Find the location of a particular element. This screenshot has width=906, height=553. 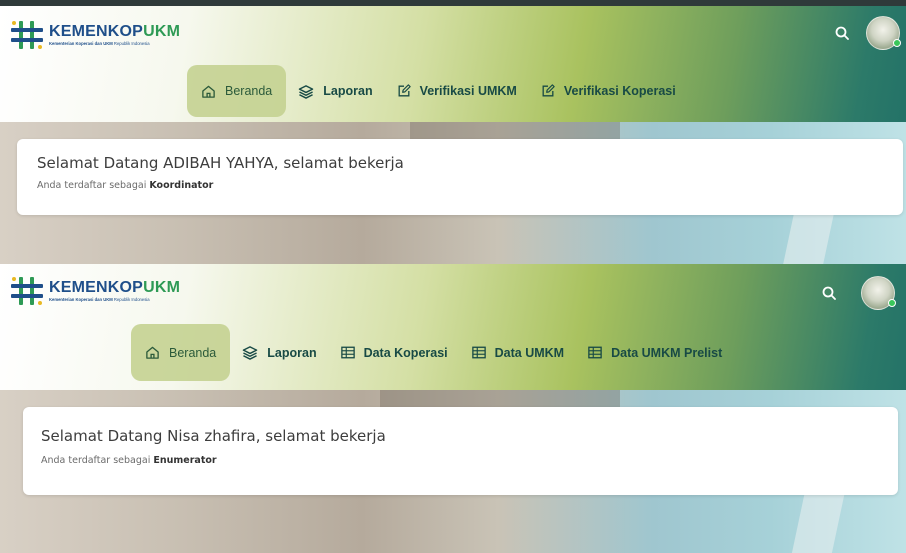

role-badge: Enumerator is located at coordinates (185, 460).